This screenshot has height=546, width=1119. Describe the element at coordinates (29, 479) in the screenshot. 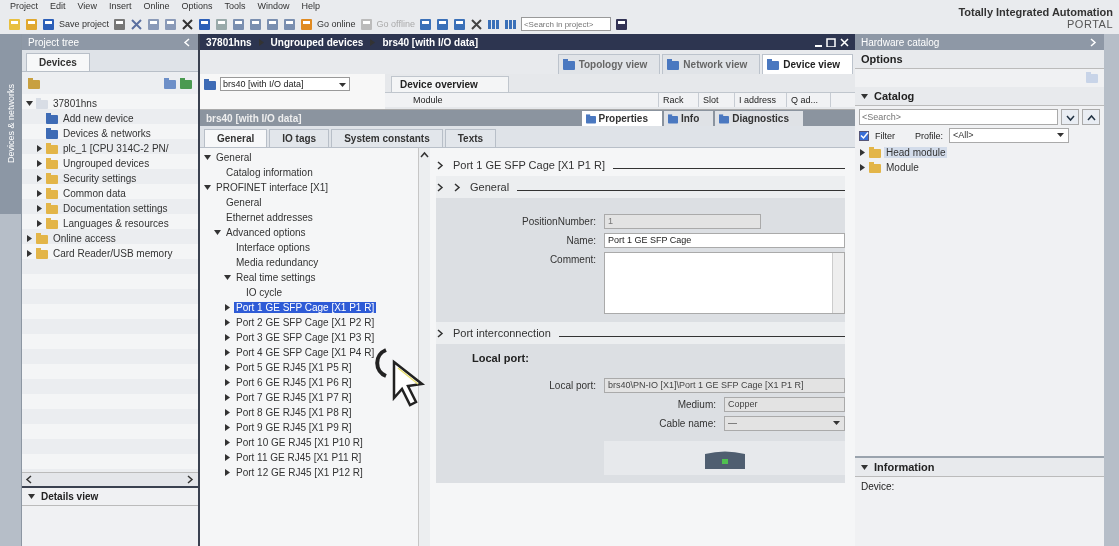

I see `scroll-left-icon` at that location.